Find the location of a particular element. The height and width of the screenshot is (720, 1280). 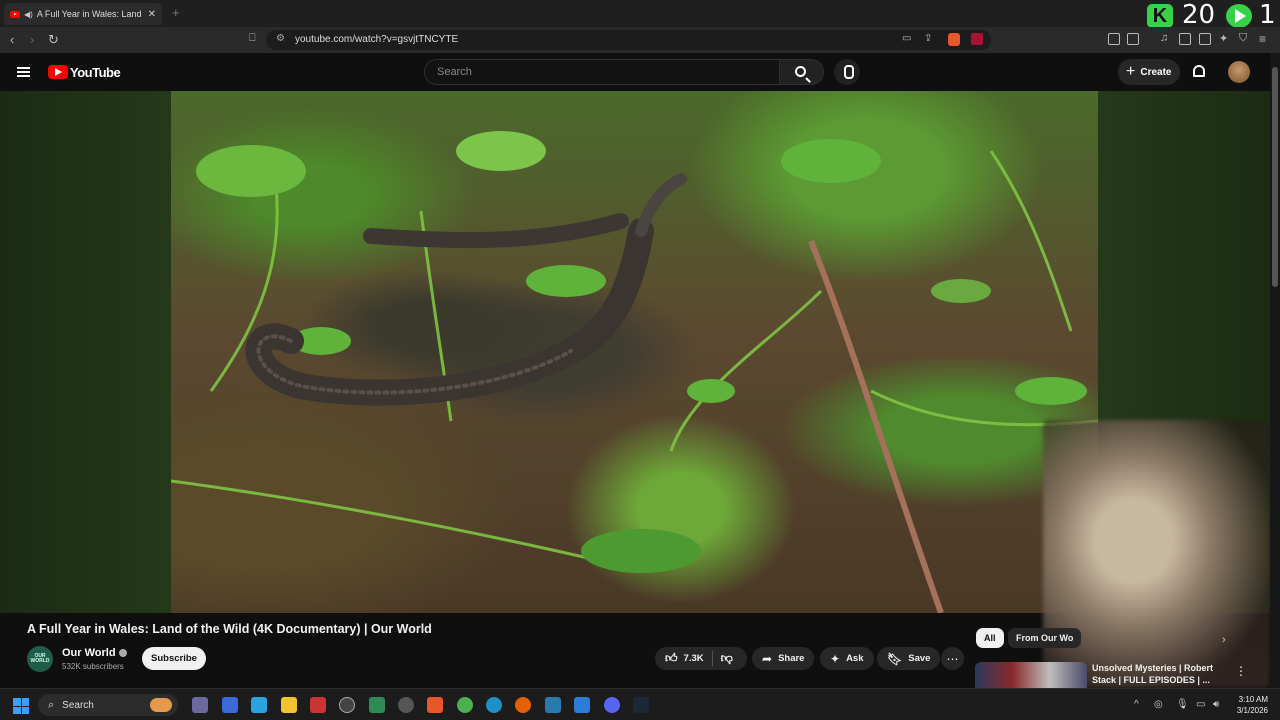

chip-all: All is located at coordinates (990, 638).